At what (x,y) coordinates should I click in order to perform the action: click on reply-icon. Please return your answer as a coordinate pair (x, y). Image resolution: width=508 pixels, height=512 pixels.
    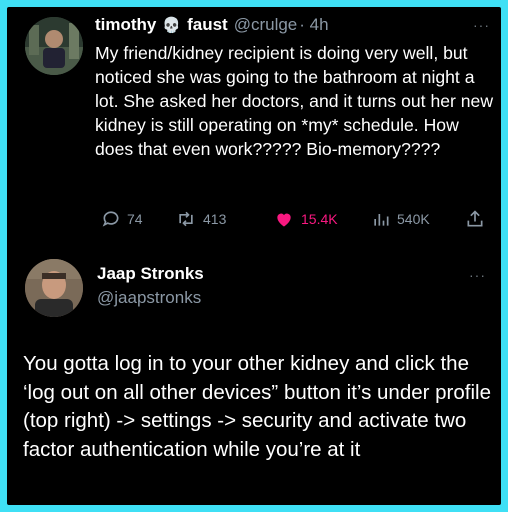
    Looking at the image, I should click on (110, 219).